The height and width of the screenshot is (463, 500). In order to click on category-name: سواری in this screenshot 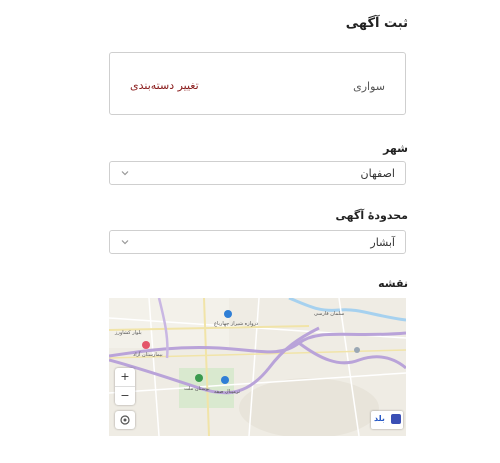, I will do `click(369, 86)`.